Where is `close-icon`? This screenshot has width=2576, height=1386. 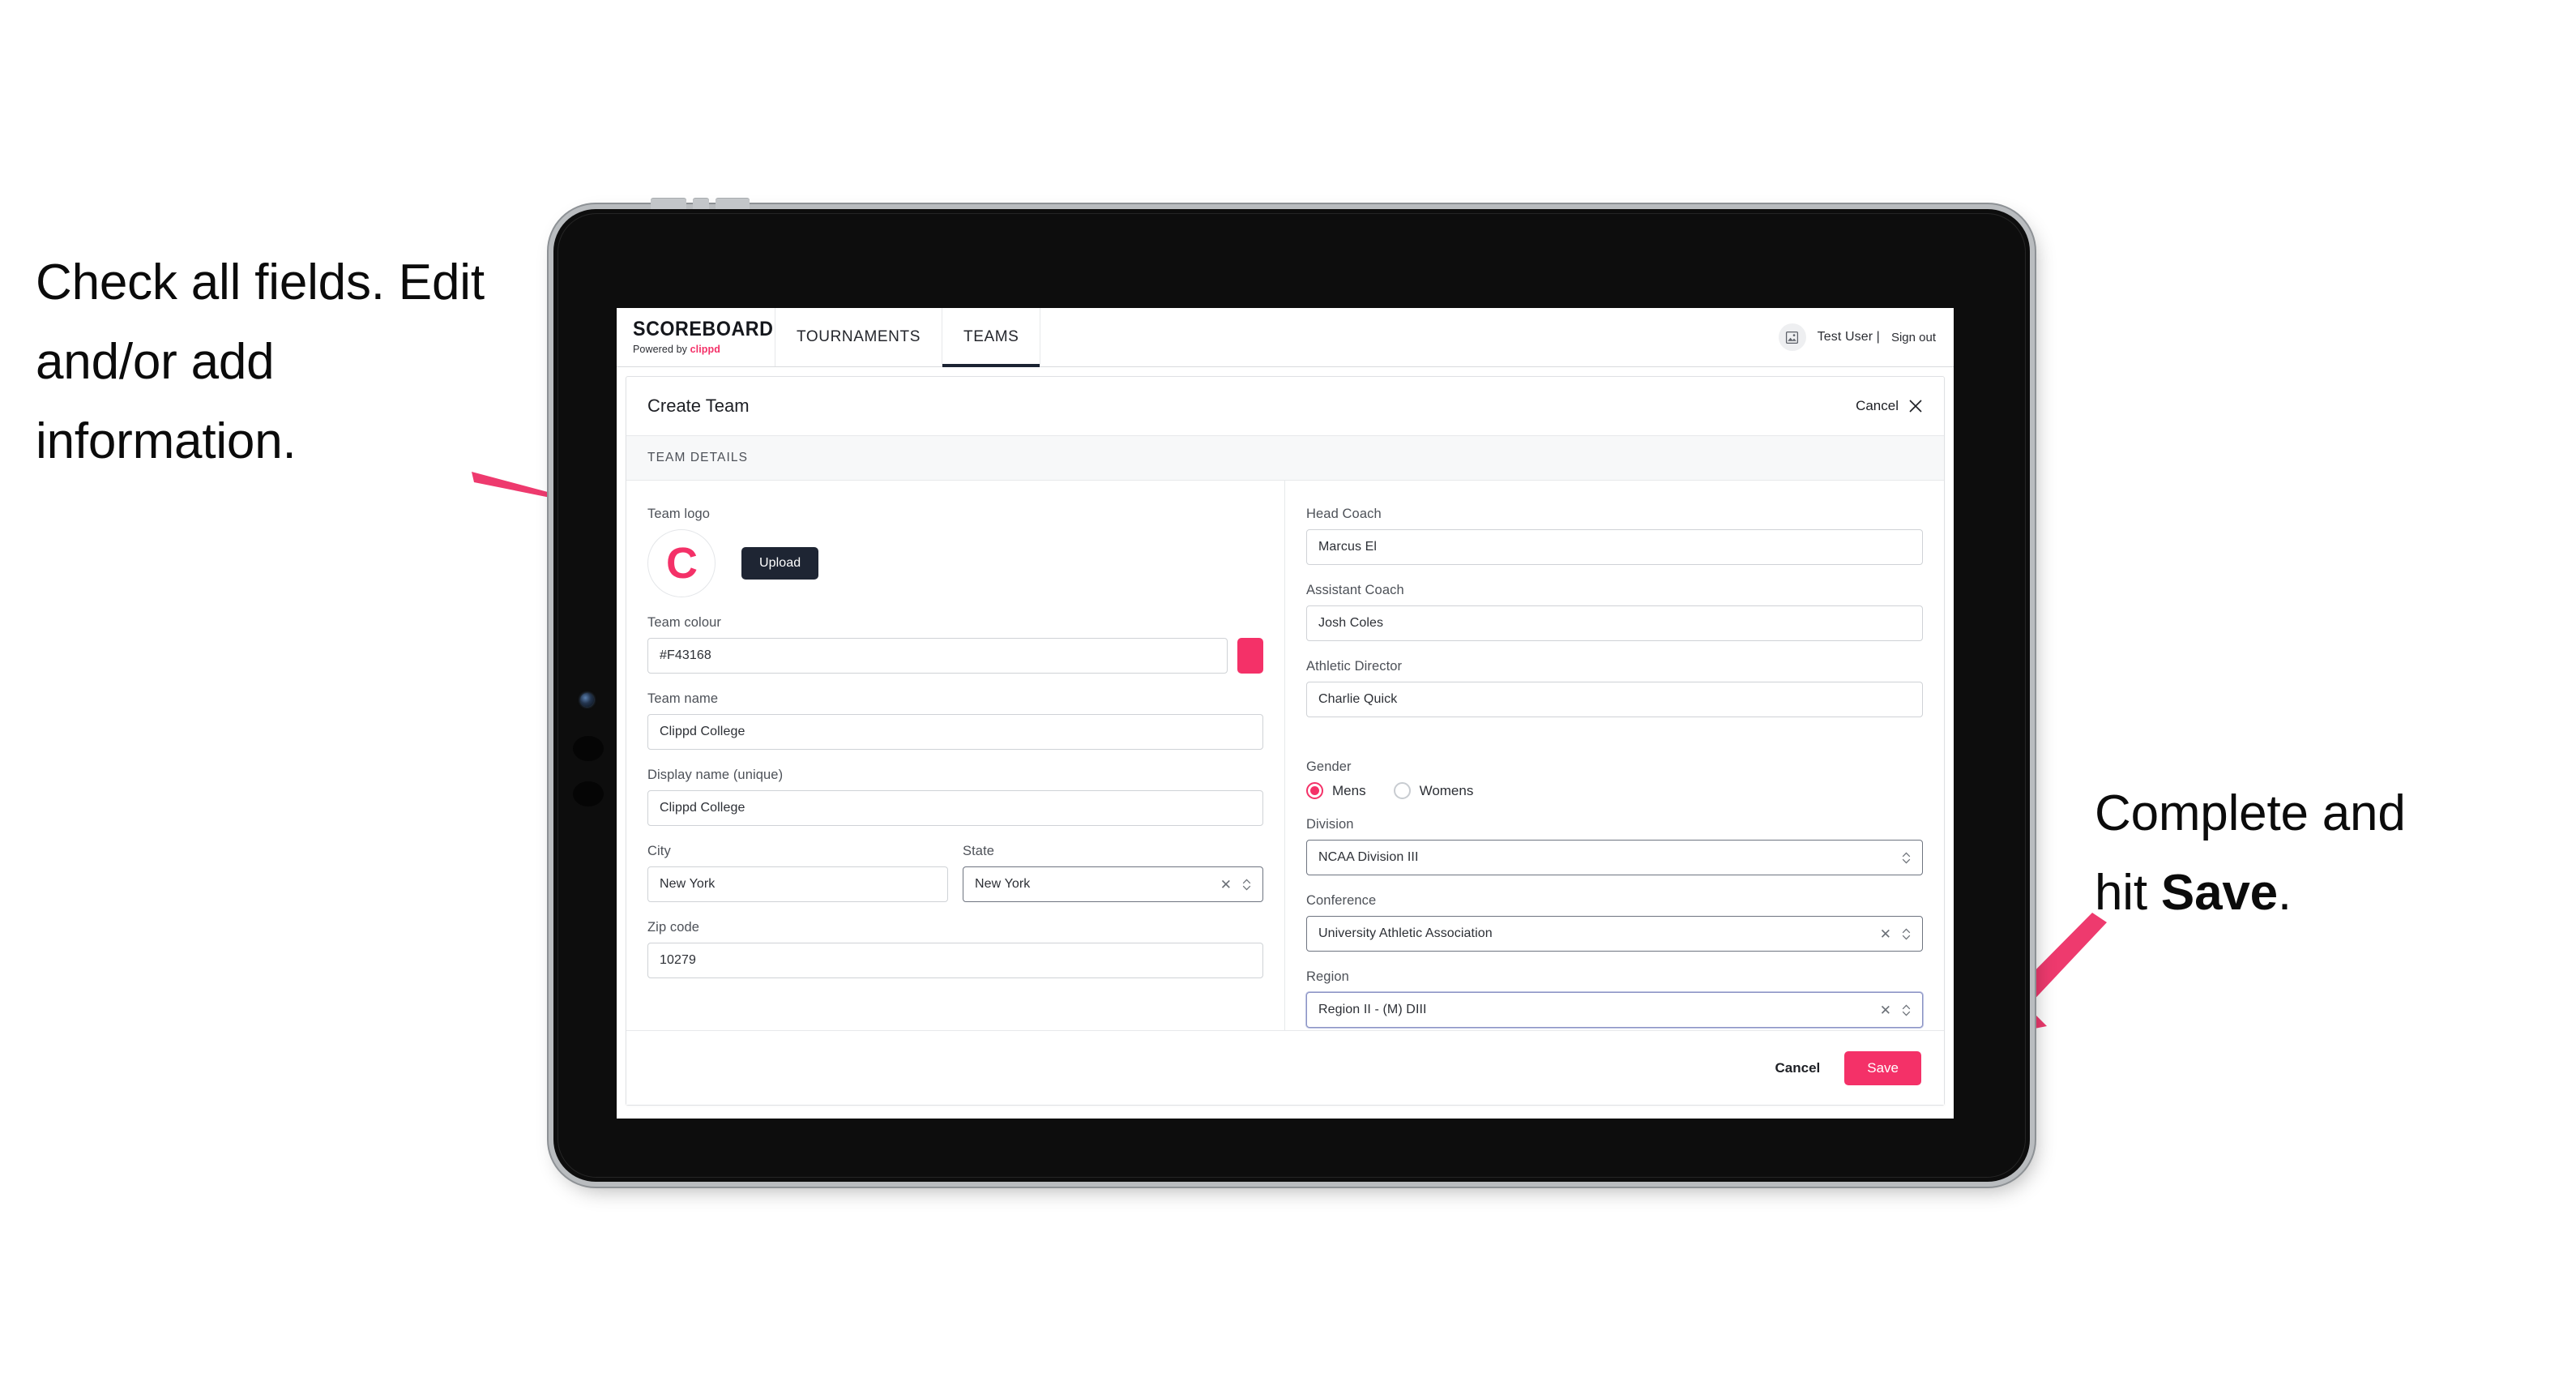 close-icon is located at coordinates (1915, 406).